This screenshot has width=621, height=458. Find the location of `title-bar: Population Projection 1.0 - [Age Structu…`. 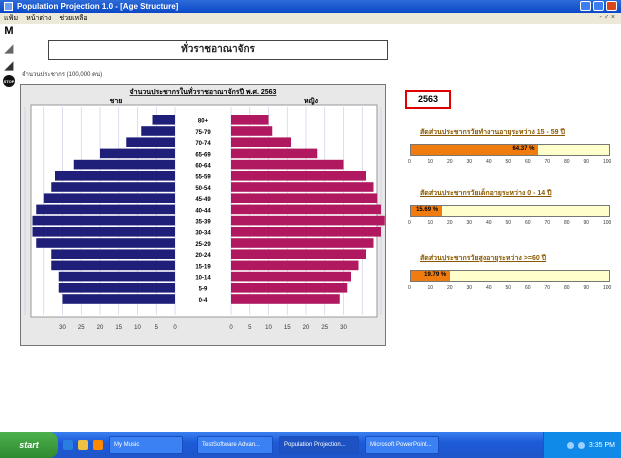

title-bar: Population Projection 1.0 - [Age Structu… is located at coordinates (310, 6).